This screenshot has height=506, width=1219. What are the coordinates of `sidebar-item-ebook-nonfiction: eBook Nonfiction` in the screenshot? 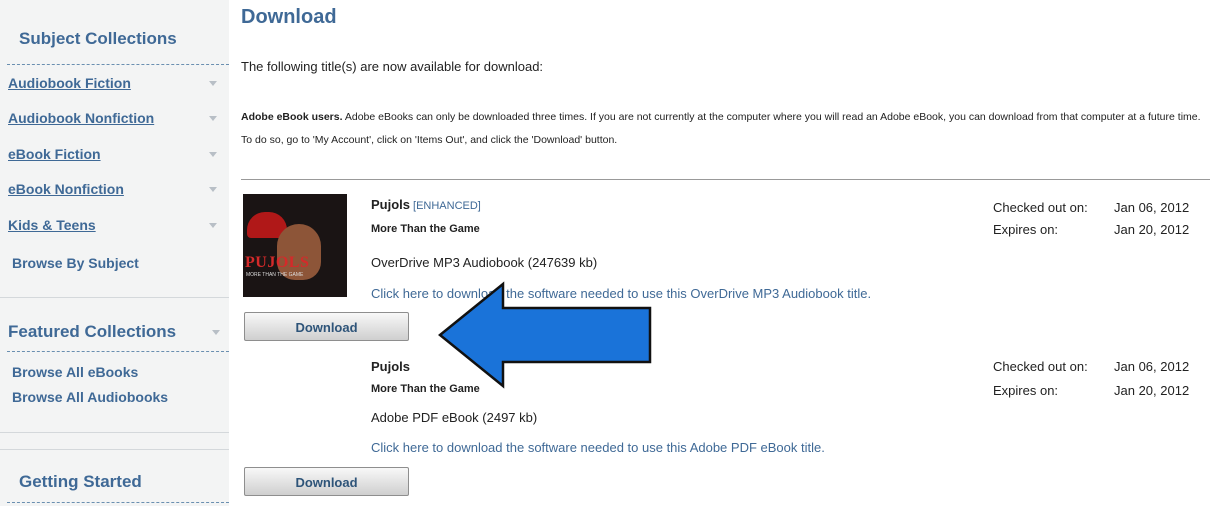 It's located at (66, 189).